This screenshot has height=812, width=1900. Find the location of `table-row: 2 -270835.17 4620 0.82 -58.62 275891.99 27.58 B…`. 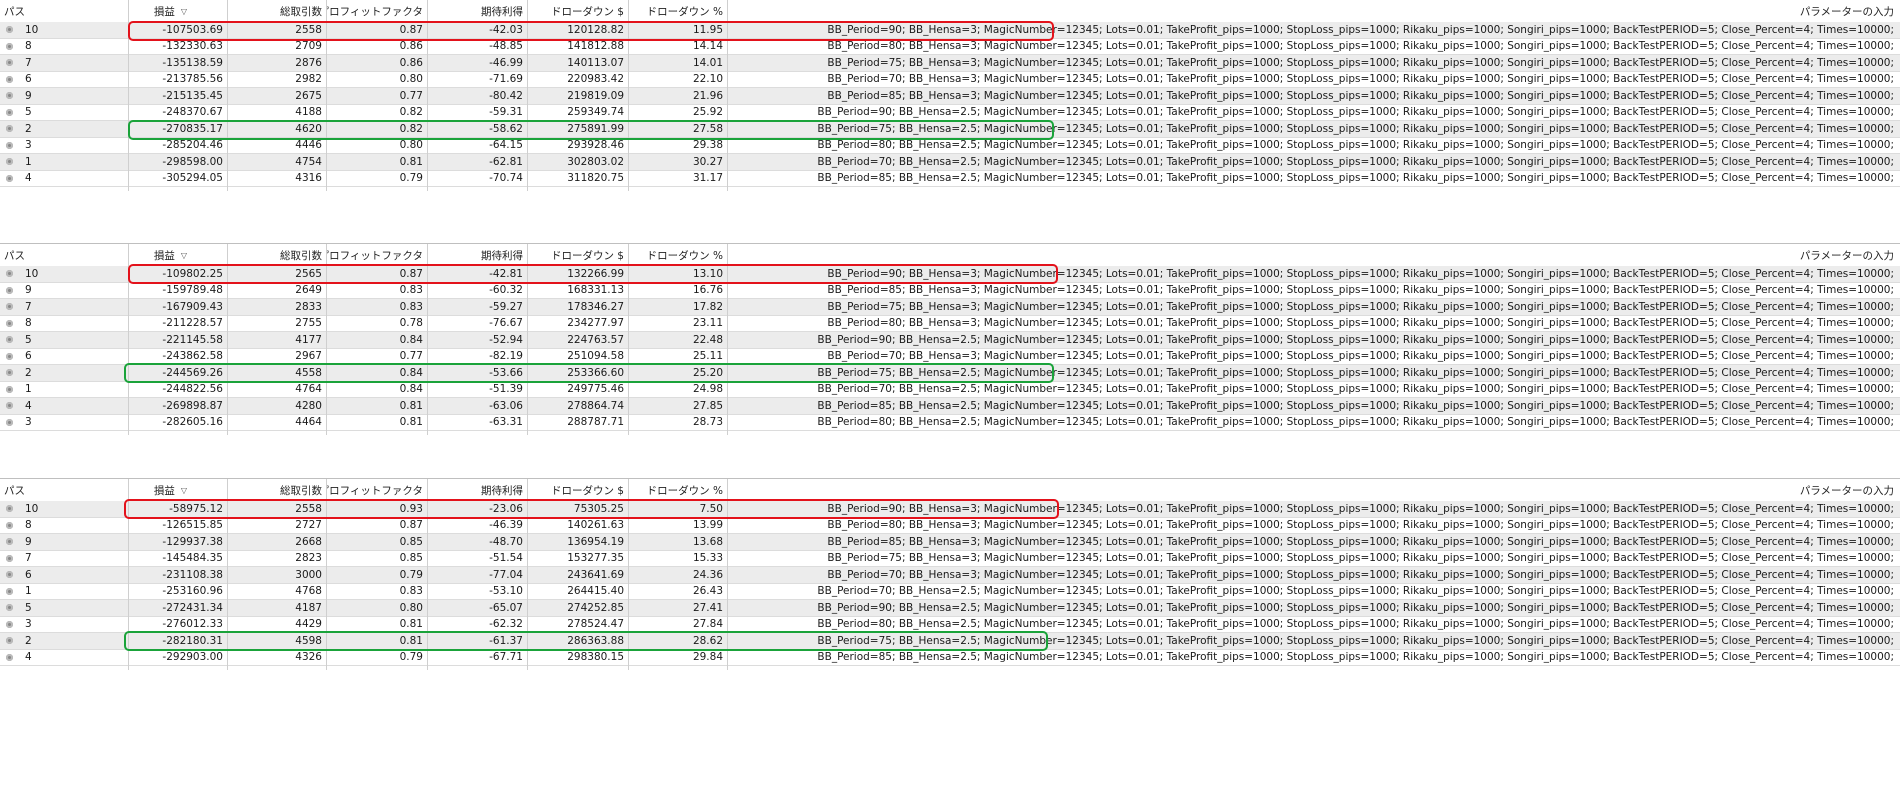

table-row: 2 -270835.17 4620 0.82 -58.62 275891.99 27.58 B… is located at coordinates (950, 129).